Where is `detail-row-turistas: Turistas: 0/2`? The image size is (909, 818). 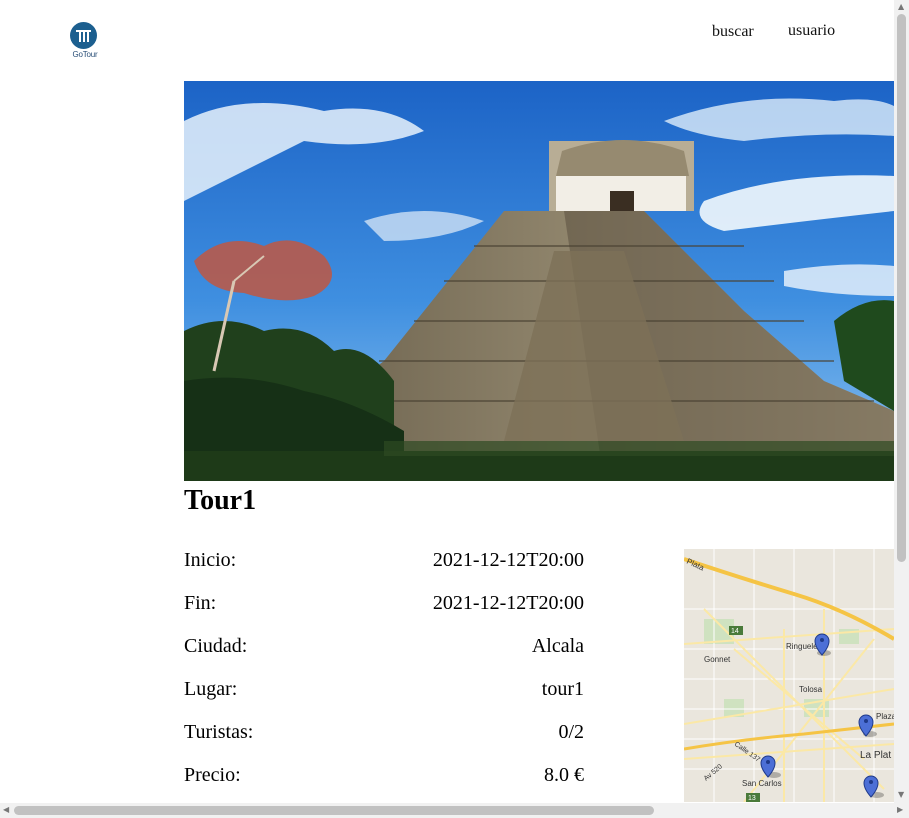 detail-row-turistas: Turistas: 0/2 is located at coordinates (384, 740).